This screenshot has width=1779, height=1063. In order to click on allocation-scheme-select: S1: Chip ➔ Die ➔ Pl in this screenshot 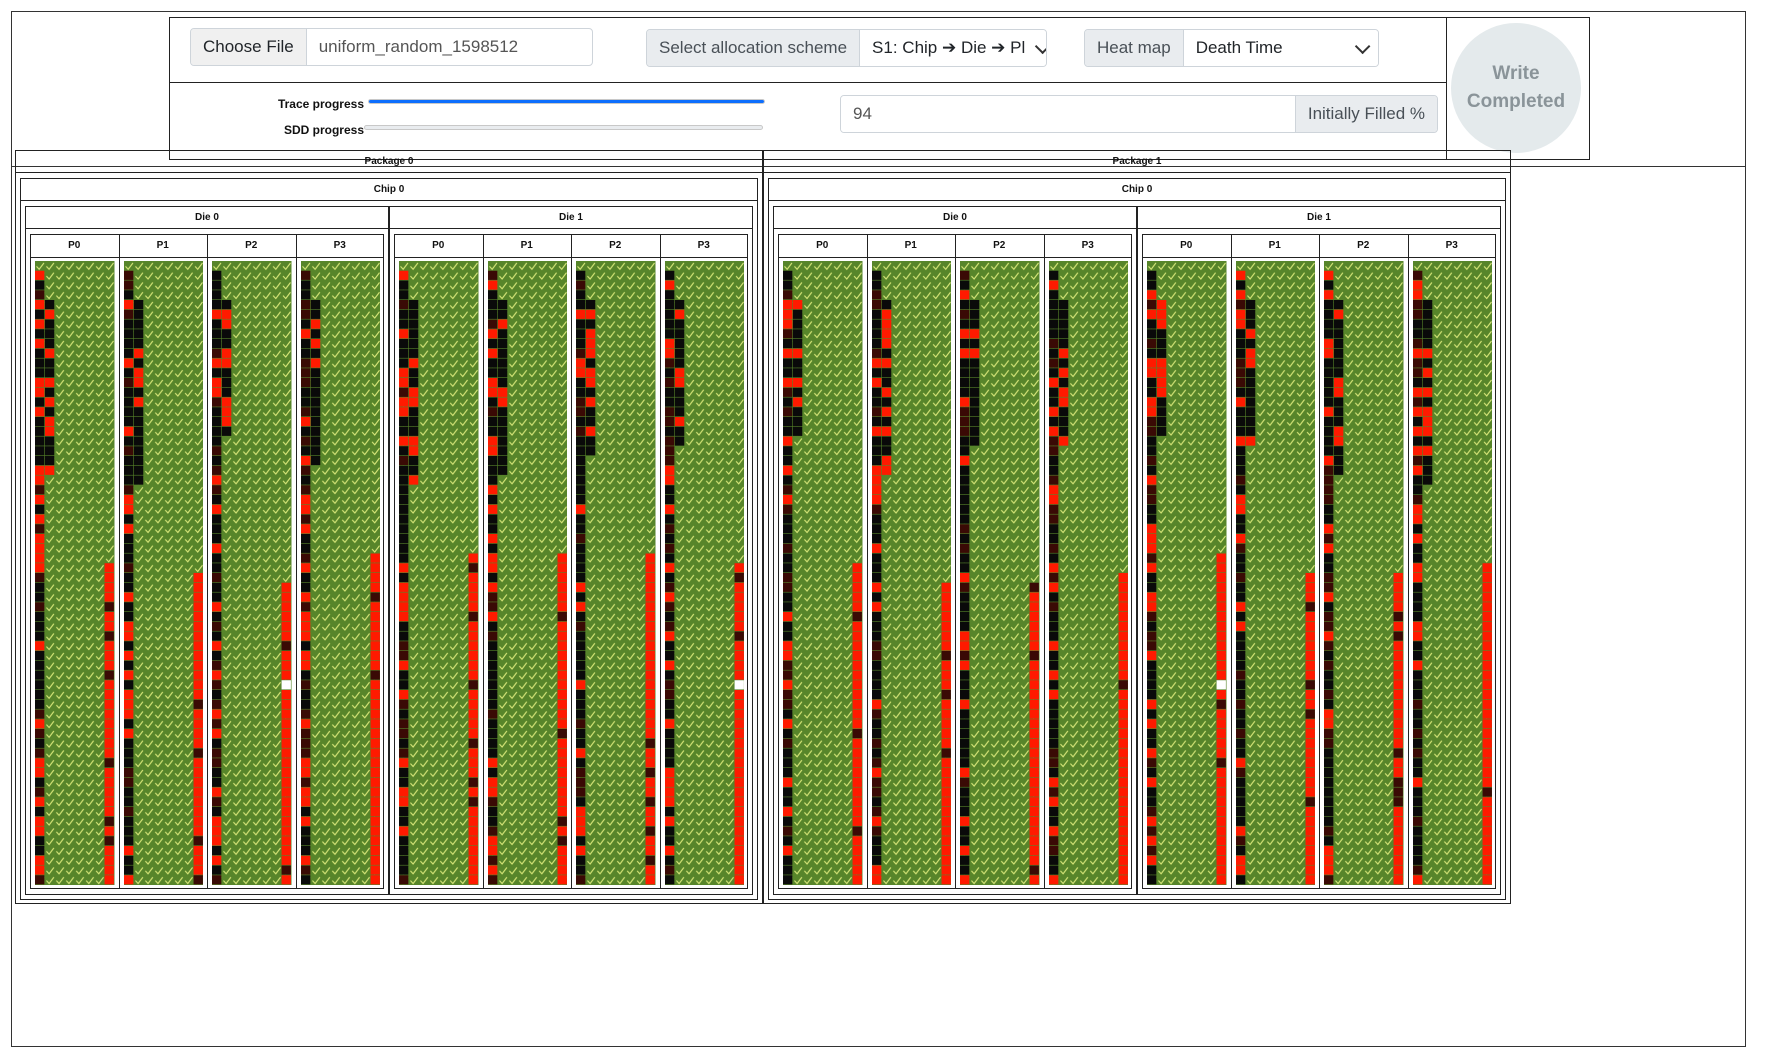, I will do `click(953, 48)`.